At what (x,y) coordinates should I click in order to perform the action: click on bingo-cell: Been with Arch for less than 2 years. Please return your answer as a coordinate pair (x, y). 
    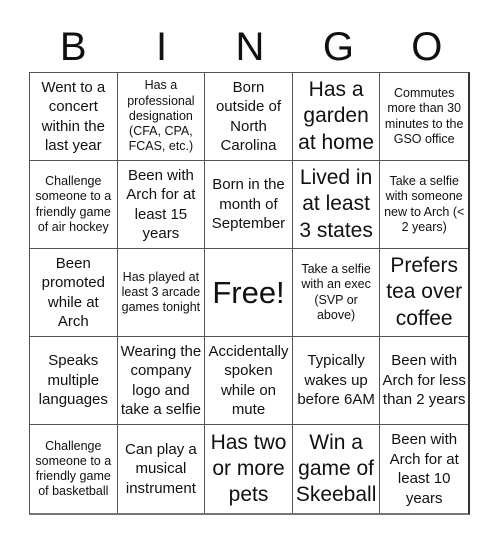
    Looking at the image, I should click on (424, 381).